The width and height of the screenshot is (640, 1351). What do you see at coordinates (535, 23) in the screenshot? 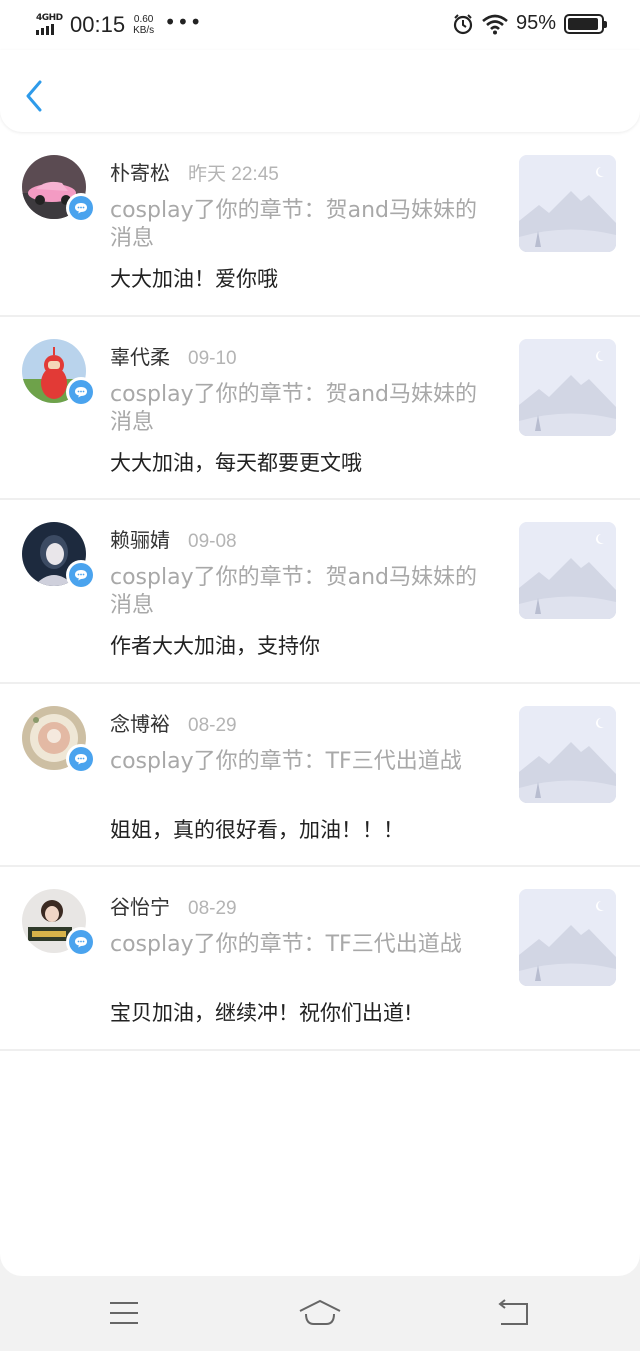
I see `battery-percent: 95%` at bounding box center [535, 23].